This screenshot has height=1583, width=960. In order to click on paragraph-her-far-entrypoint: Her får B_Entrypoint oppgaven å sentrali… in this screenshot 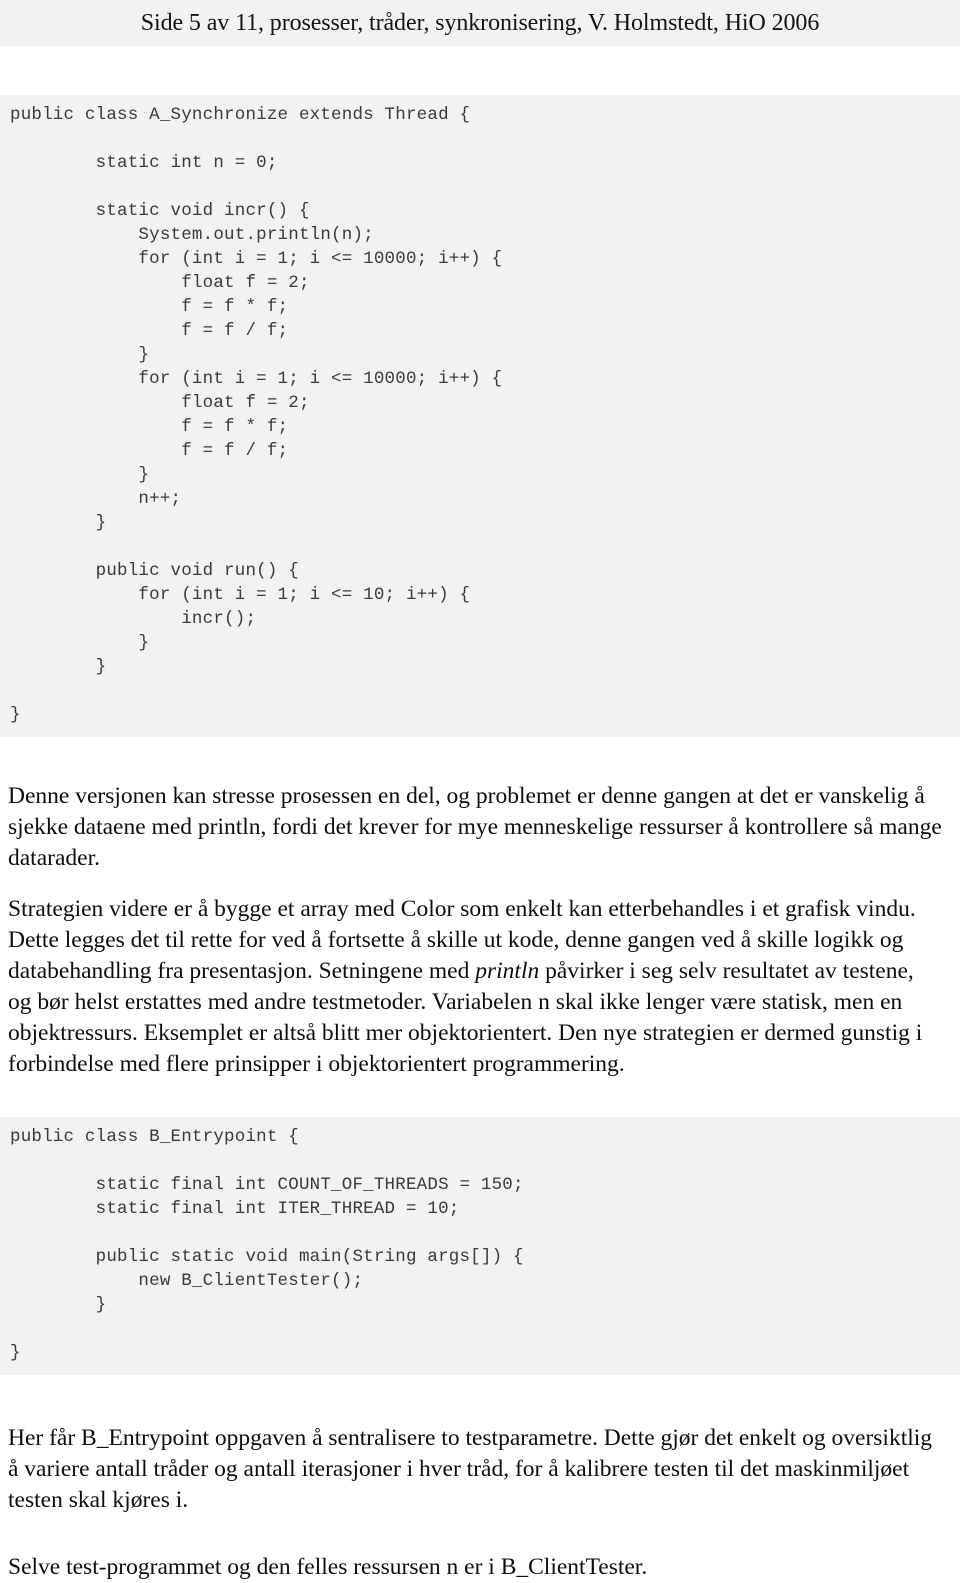, I will do `click(470, 1469)`.